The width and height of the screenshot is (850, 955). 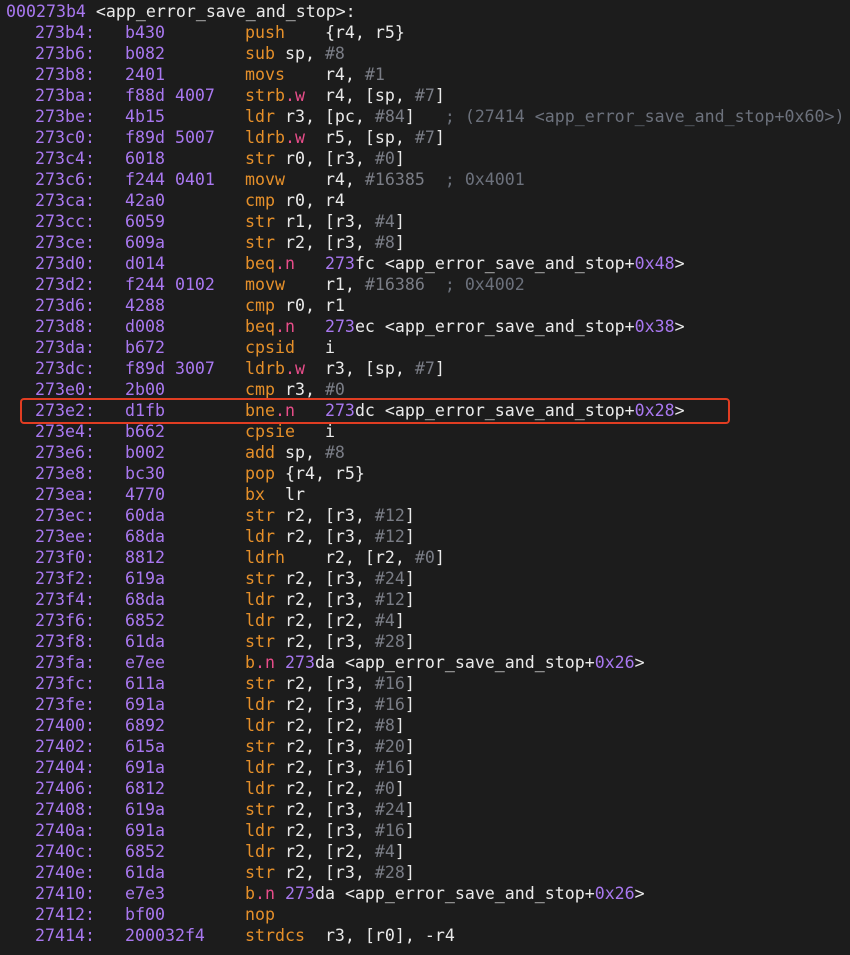 I want to click on instruction-row: 27412: bf00 nop, so click(x=425, y=914).